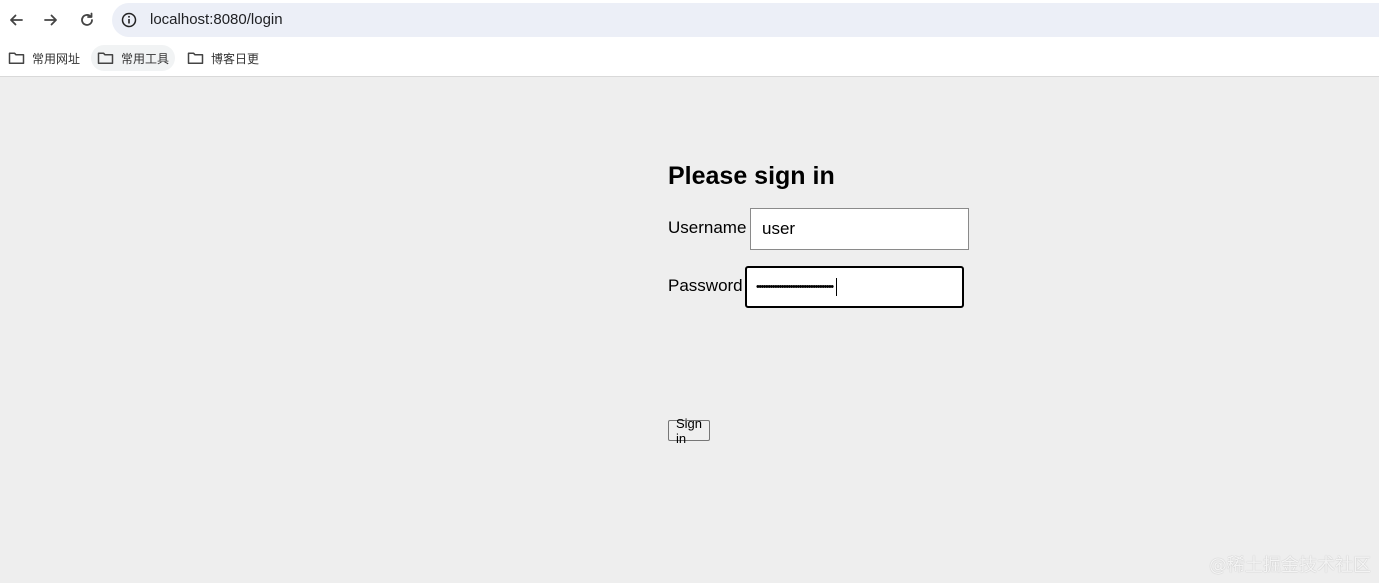  What do you see at coordinates (216, 19) in the screenshot?
I see `url-text: localhost:8080/login` at bounding box center [216, 19].